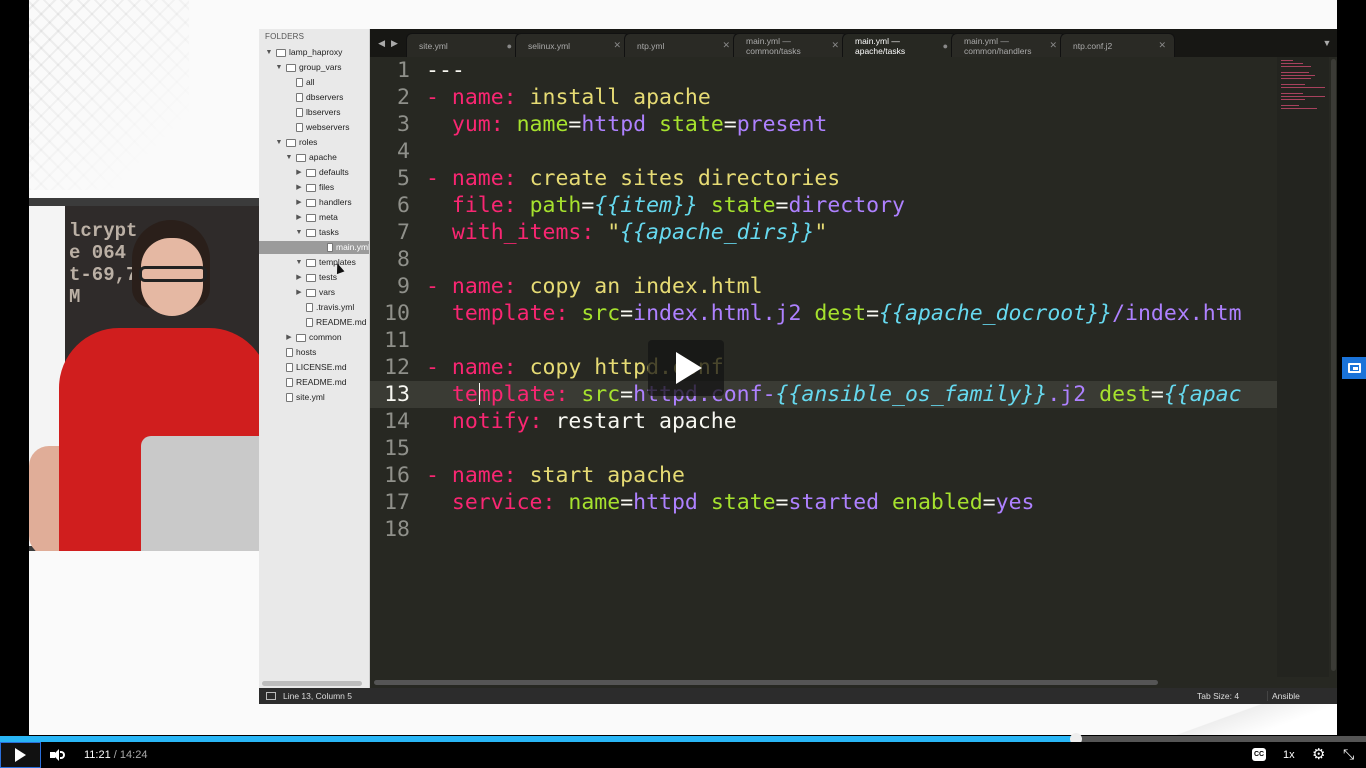 Image resolution: width=1366 pixels, height=768 pixels. I want to click on code-line: 16- name: start apache, so click(823, 475).